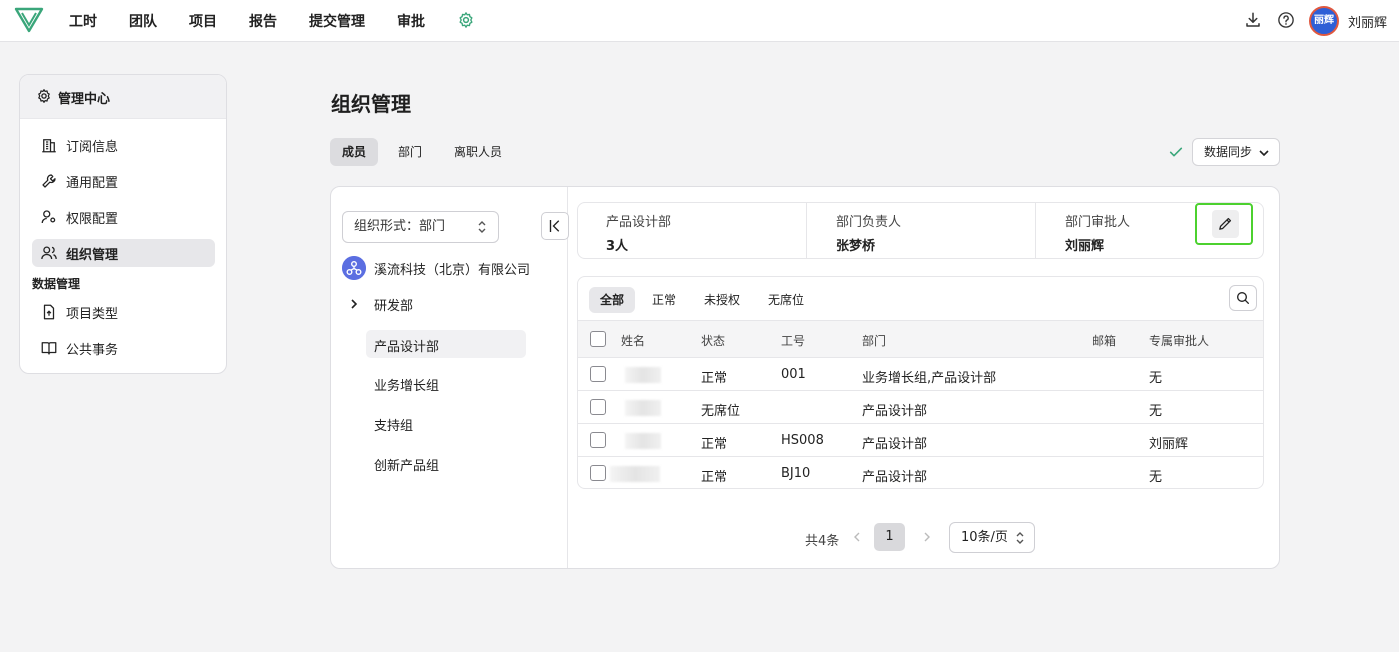  What do you see at coordinates (123, 217) in the screenshot?
I see `sidebar-item-permission-config: 权限配置` at bounding box center [123, 217].